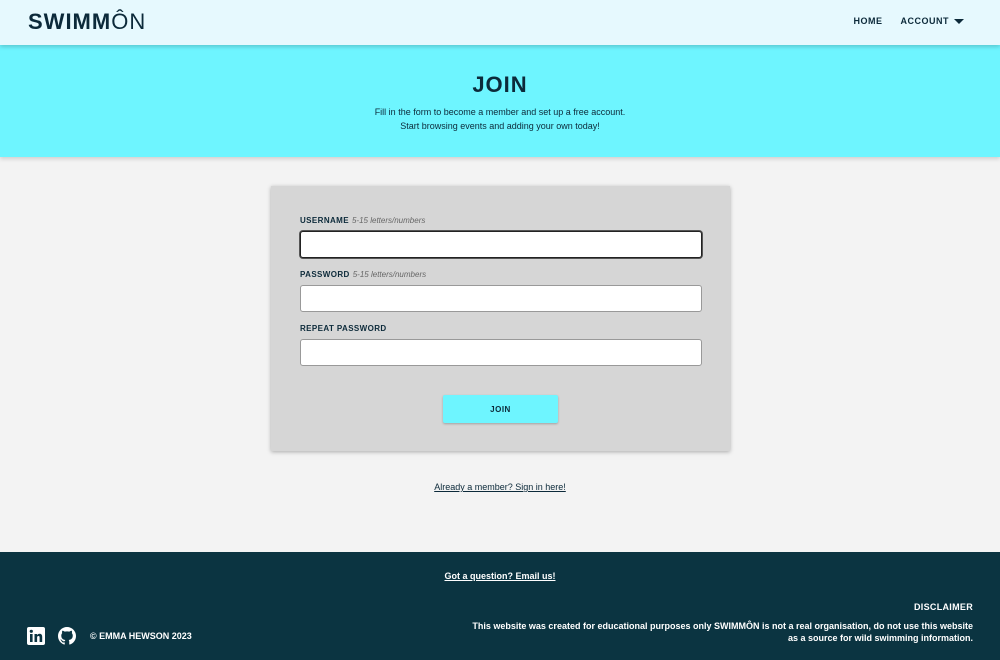 The width and height of the screenshot is (1000, 660). Describe the element at coordinates (501, 352) in the screenshot. I see `repeat-password-input` at that location.